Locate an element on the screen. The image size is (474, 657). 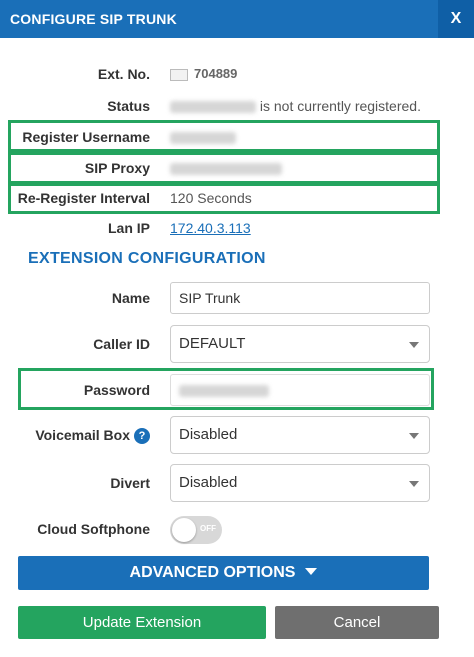
divert-select: Disabled is located at coordinates (300, 483).